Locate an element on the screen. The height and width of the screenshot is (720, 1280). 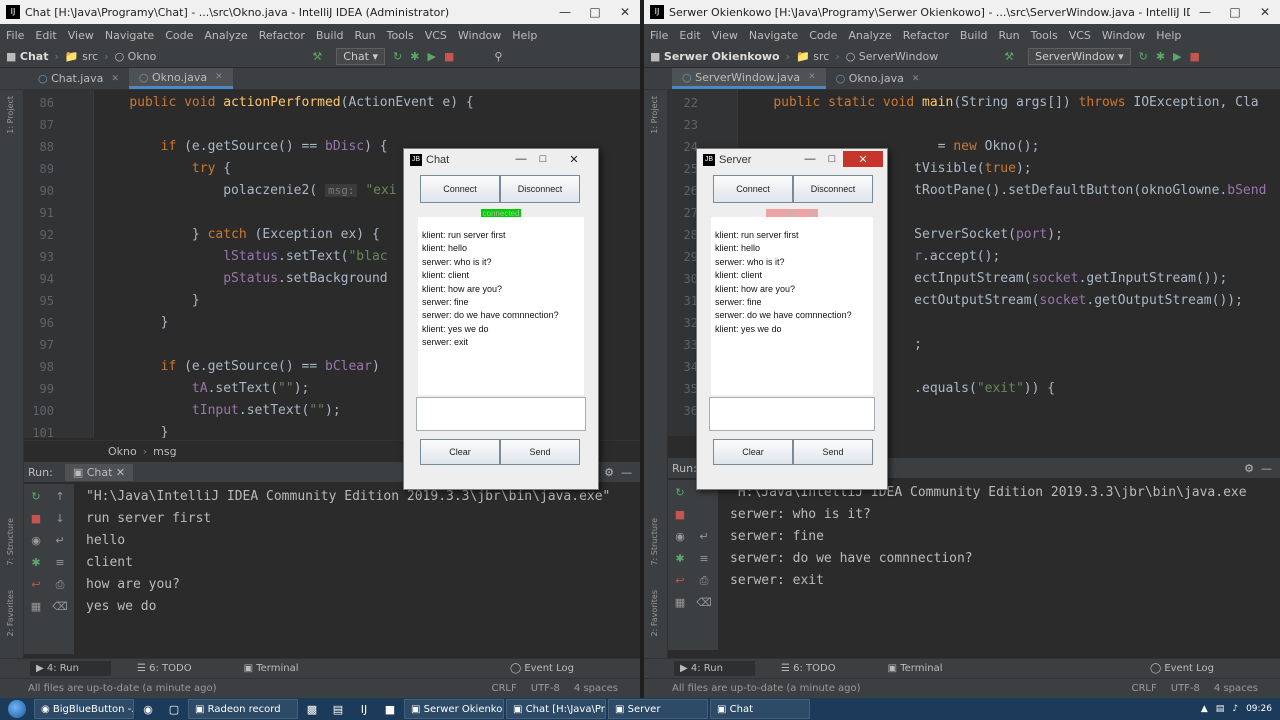
layout-icon: ▦ is located at coordinates (36, 606).